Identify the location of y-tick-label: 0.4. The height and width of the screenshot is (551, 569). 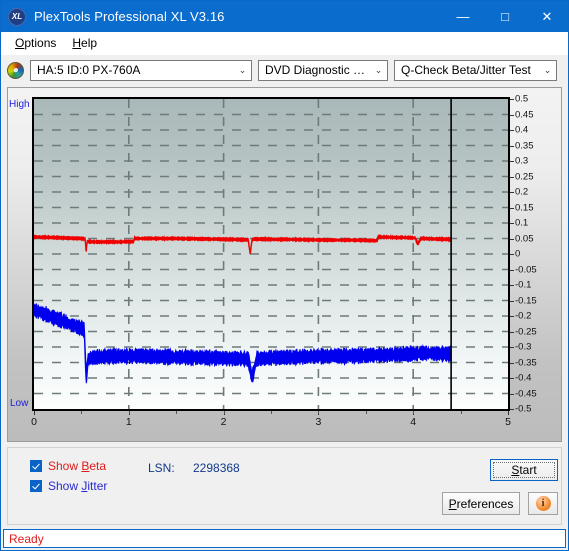
(522, 130).